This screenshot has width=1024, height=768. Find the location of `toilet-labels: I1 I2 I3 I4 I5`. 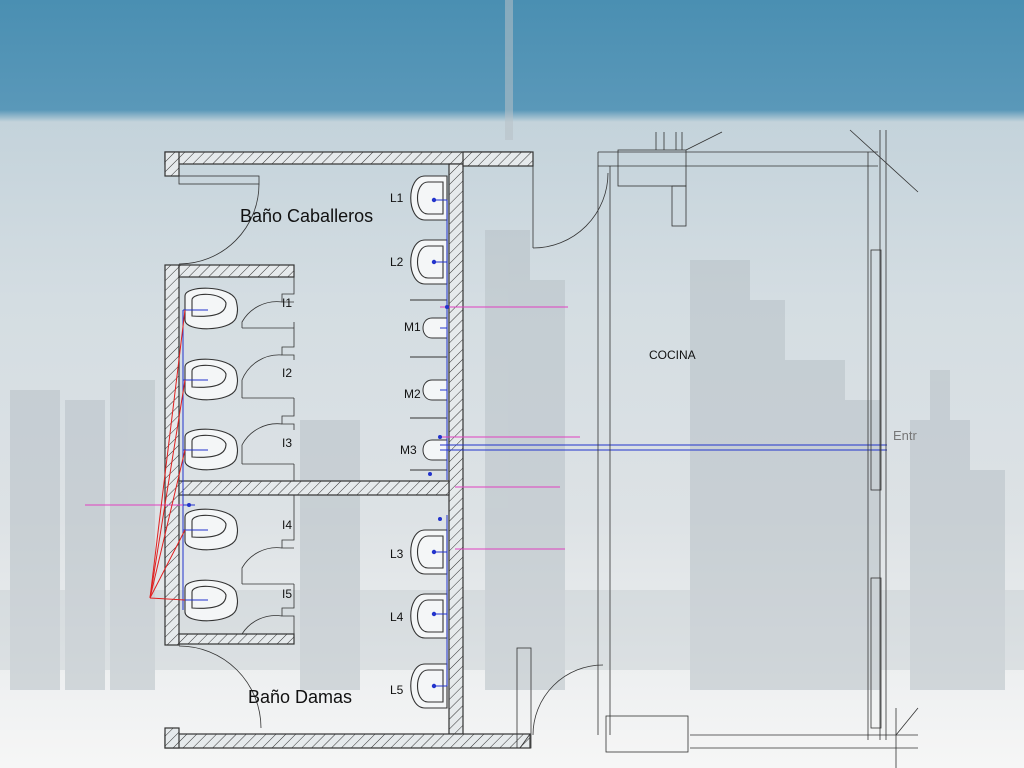

toilet-labels: I1 I2 I3 I4 I5 is located at coordinates (287, 448).